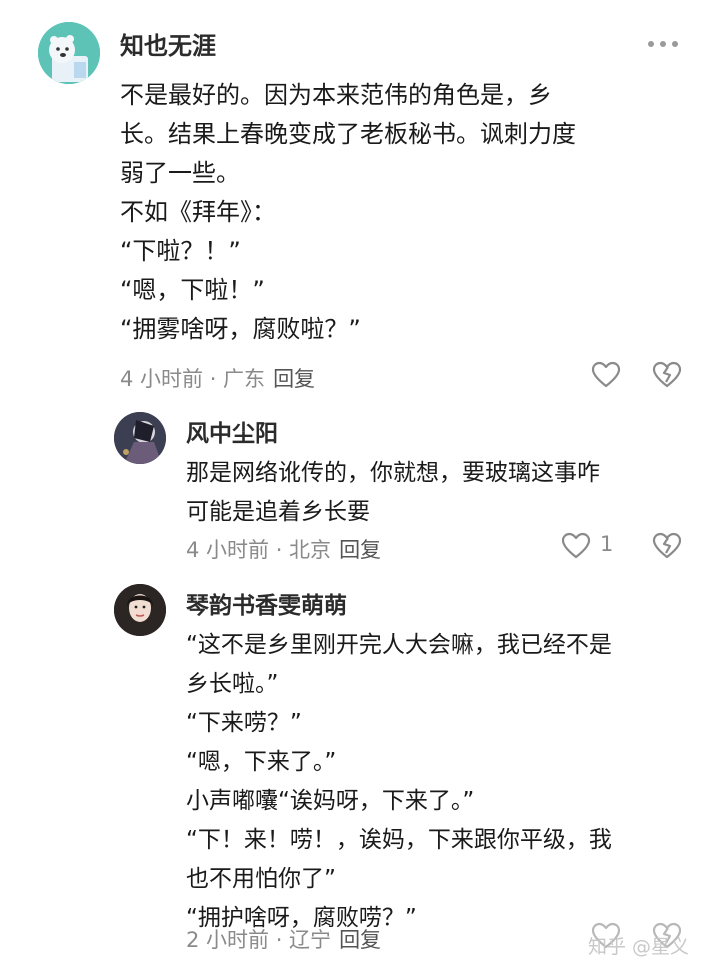 This screenshot has width=720, height=974. Describe the element at coordinates (198, 212) in the screenshot. I see `comment-line: 不如《拜年》：` at that location.